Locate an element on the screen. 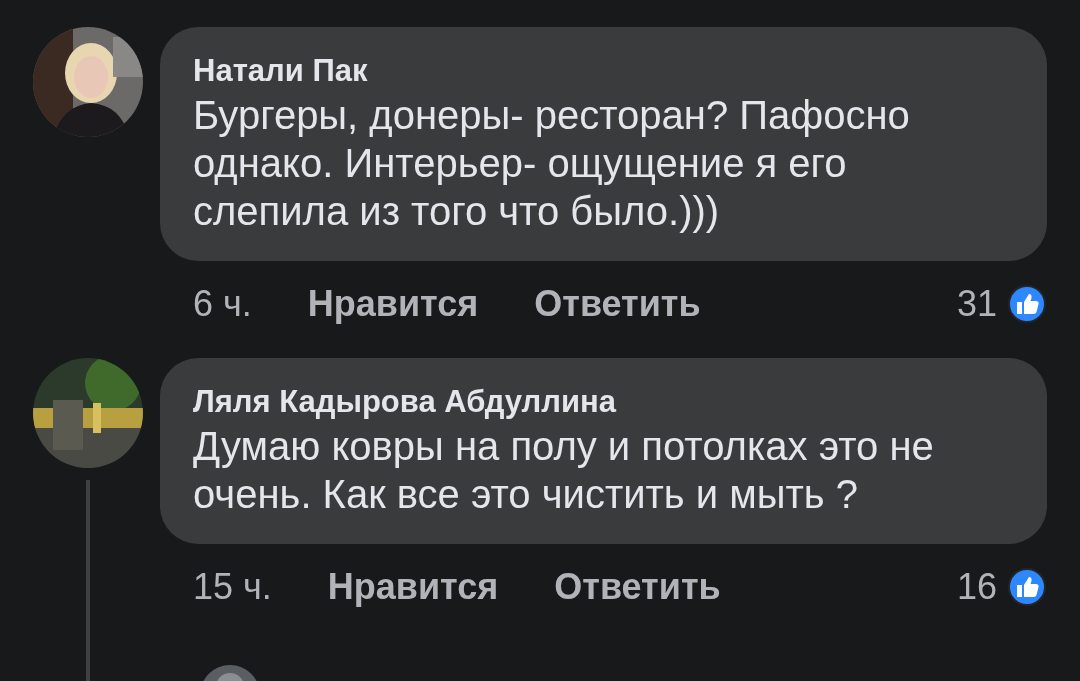 Image resolution: width=1080 pixels, height=681 pixels. comment-text: Бургеры, донеры- ресторан? Пафосно однако. Интерьер- ощущение я его слепила из того что было.))) is located at coordinates (552, 163).